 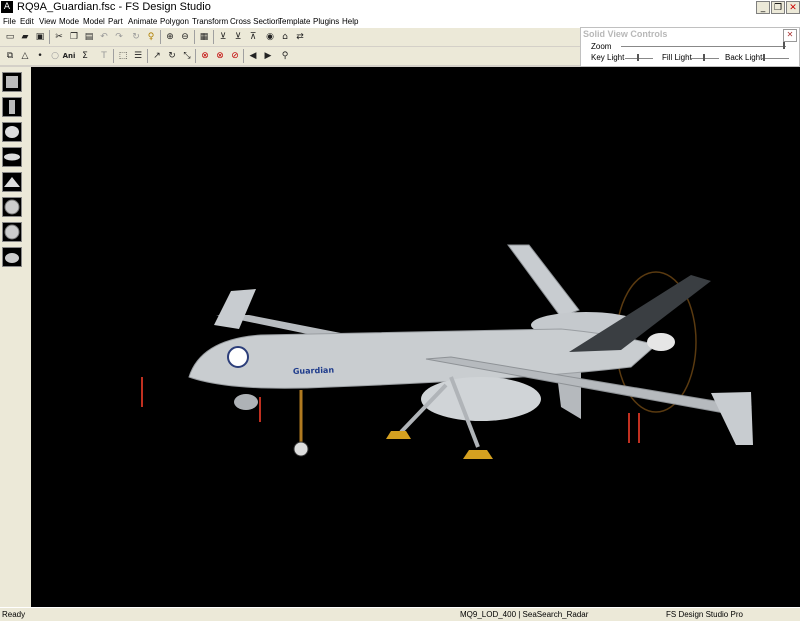 What do you see at coordinates (187, 56) in the screenshot?
I see `scale-icon: ⤡` at bounding box center [187, 56].